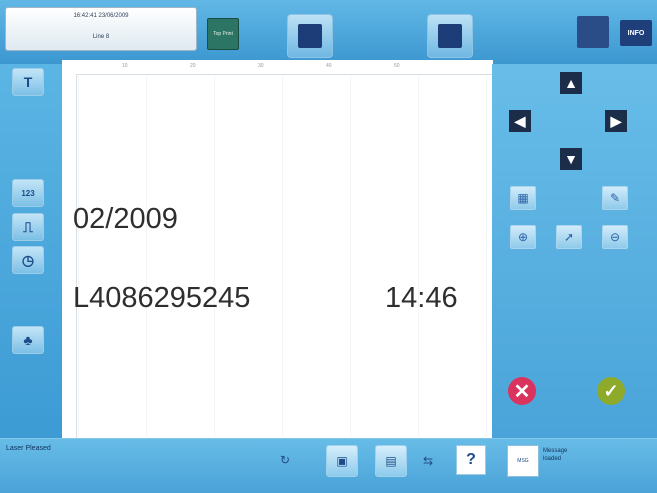 The width and height of the screenshot is (657, 493). What do you see at coordinates (261, 66) in the screenshot?
I see `ruler-tick: 30` at bounding box center [261, 66].